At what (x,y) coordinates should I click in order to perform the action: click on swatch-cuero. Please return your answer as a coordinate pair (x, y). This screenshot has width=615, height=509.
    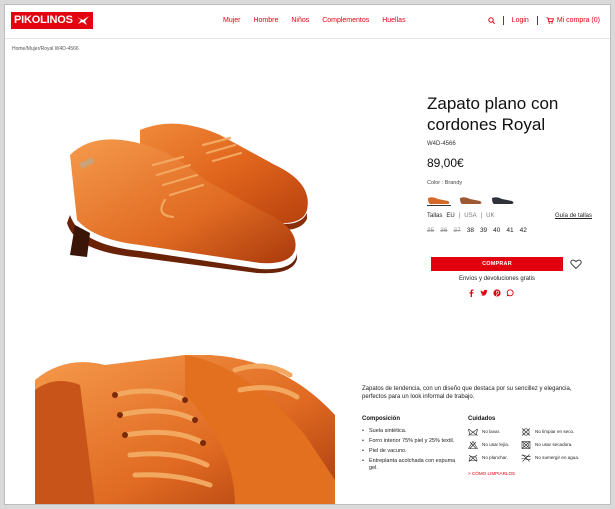
    Looking at the image, I should click on (471, 199).